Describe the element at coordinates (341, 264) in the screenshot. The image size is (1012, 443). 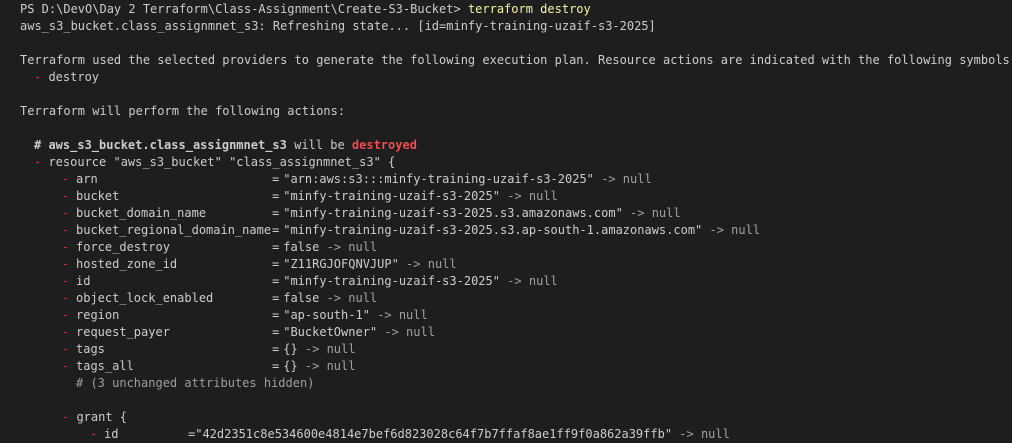
I see `attribute-value: "Z11RGJOFQNVJUP"` at that location.